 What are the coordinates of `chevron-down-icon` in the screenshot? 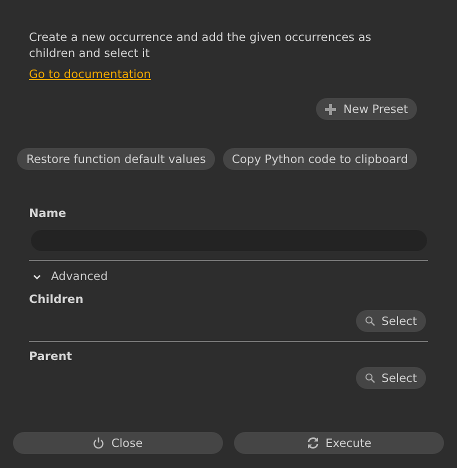 It's located at (37, 276).